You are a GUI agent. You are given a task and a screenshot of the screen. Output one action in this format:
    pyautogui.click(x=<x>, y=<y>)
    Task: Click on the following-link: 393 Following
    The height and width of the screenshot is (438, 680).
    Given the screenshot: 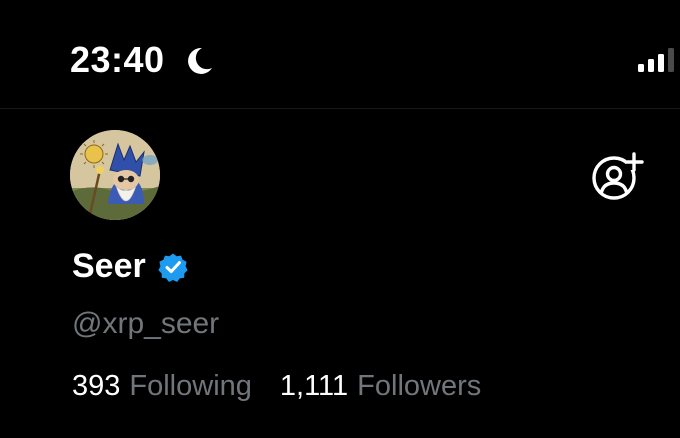 What is the action you would take?
    pyautogui.click(x=162, y=386)
    